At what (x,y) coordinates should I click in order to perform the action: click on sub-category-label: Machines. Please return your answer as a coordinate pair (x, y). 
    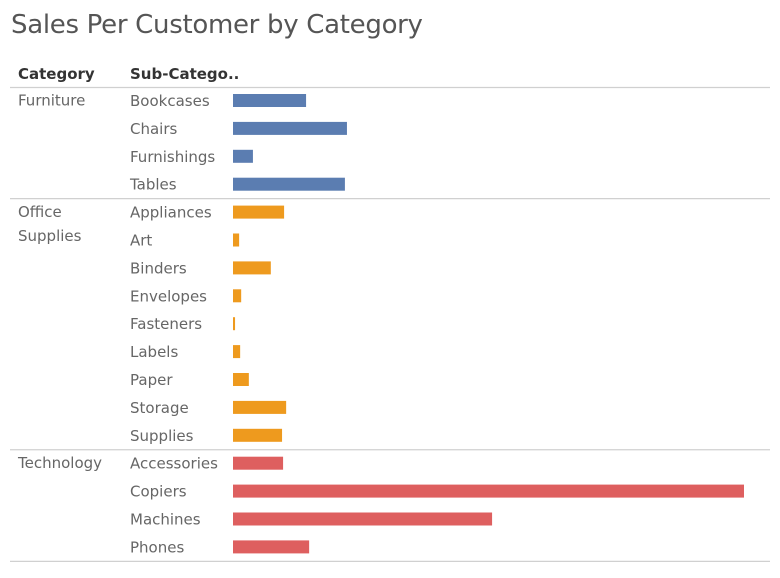
    Looking at the image, I should click on (165, 520).